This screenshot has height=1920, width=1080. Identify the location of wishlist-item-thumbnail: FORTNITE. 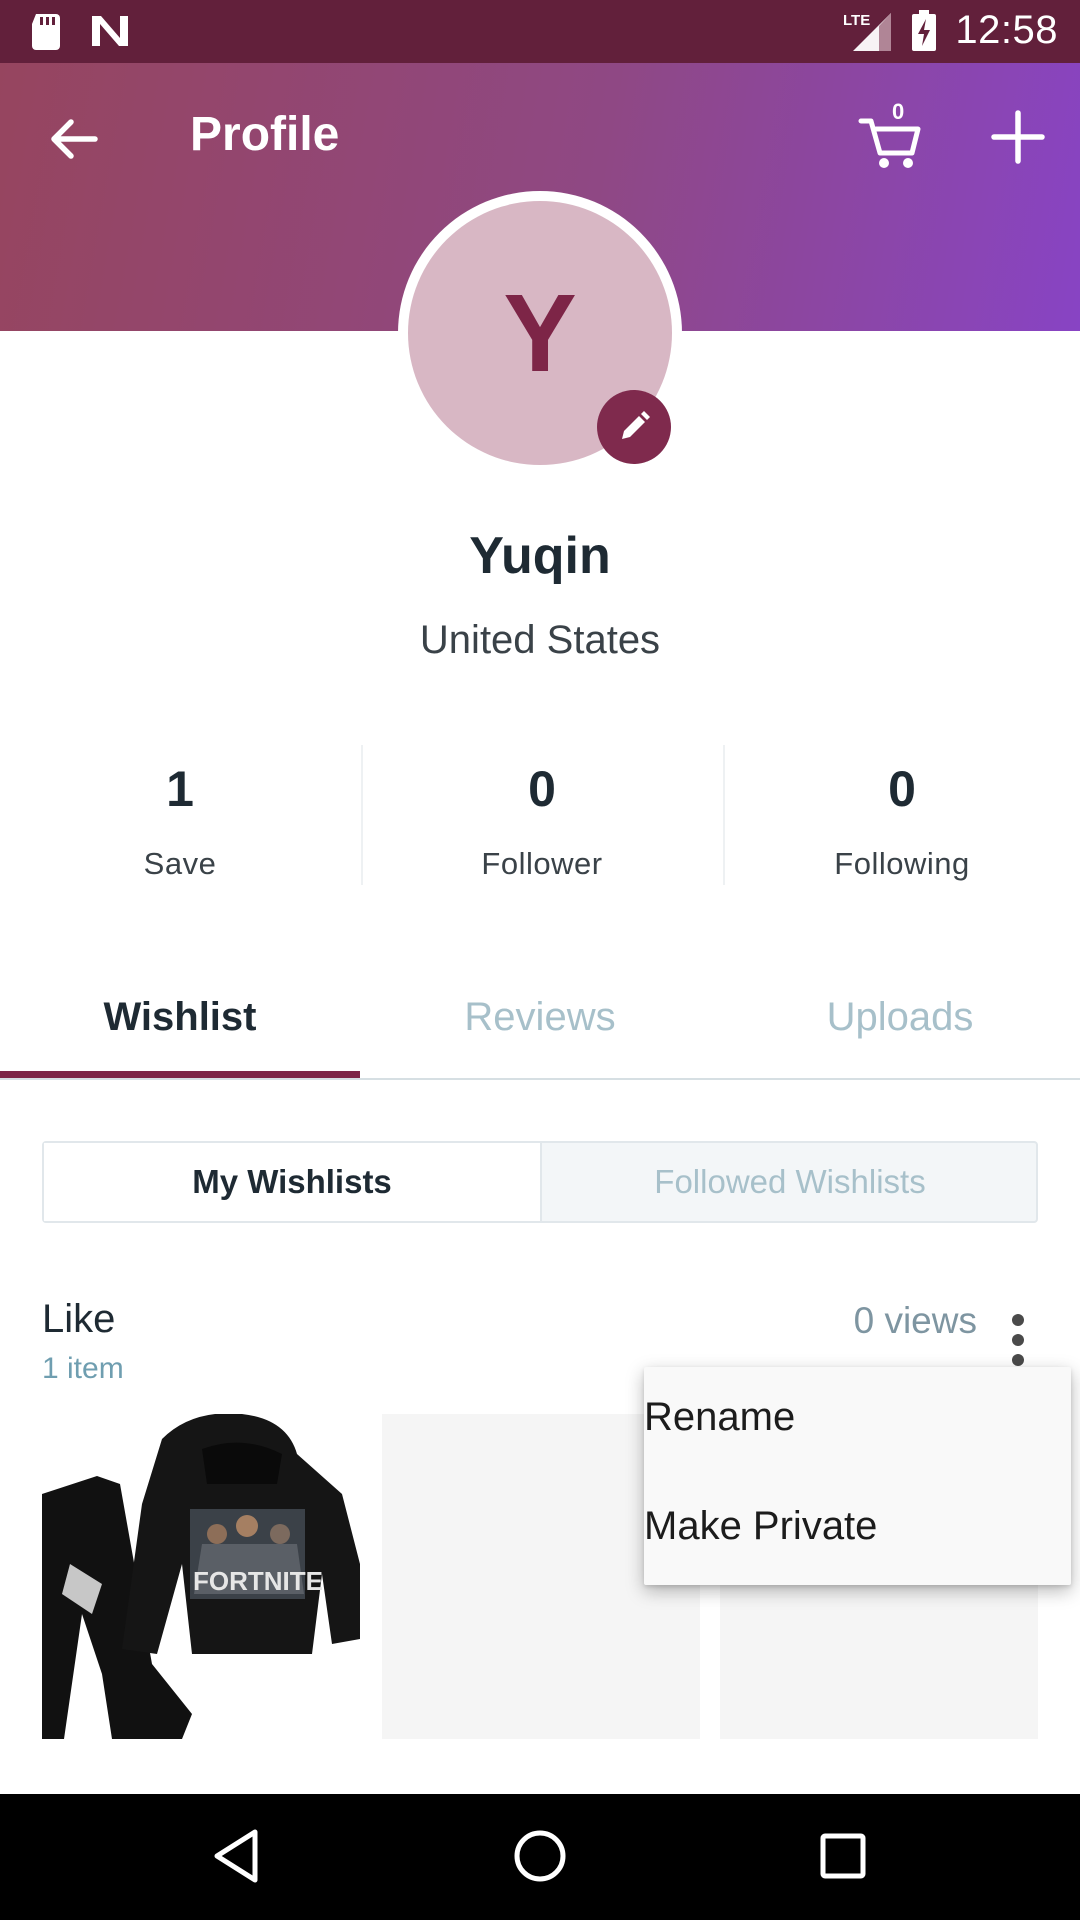
(201, 1576).